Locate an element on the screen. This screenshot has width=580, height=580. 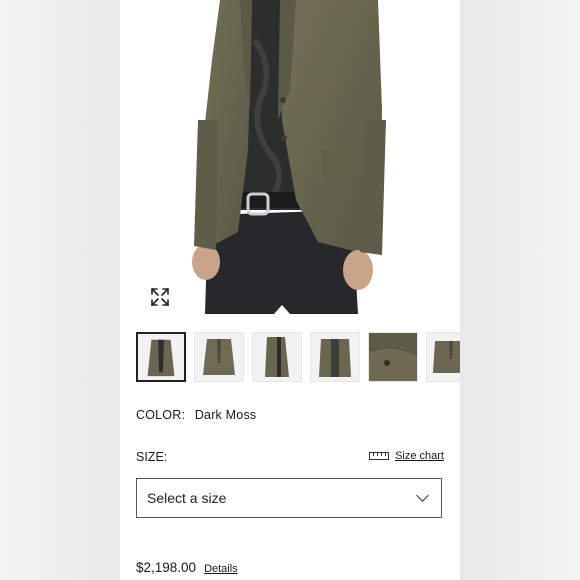
size-select-value: Select a size is located at coordinates (187, 498).